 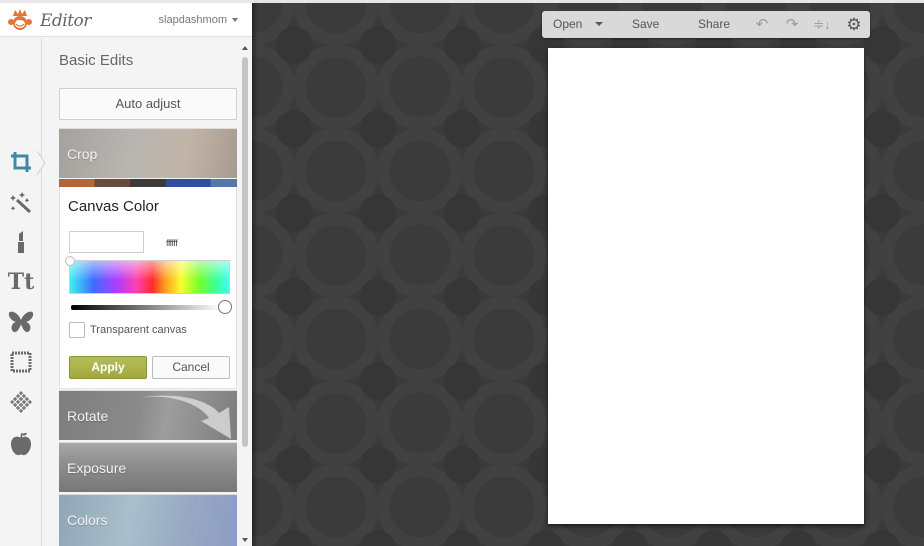 What do you see at coordinates (255, 274) in the screenshot?
I see `workspace-shadow` at bounding box center [255, 274].